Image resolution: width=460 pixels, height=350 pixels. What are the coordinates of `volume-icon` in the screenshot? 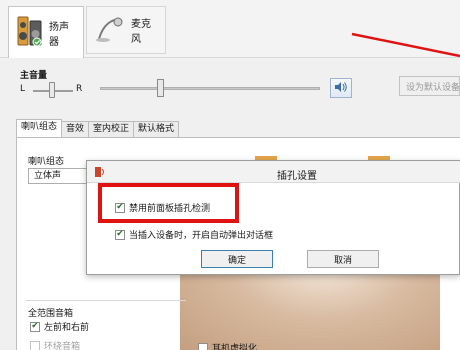 It's located at (341, 88).